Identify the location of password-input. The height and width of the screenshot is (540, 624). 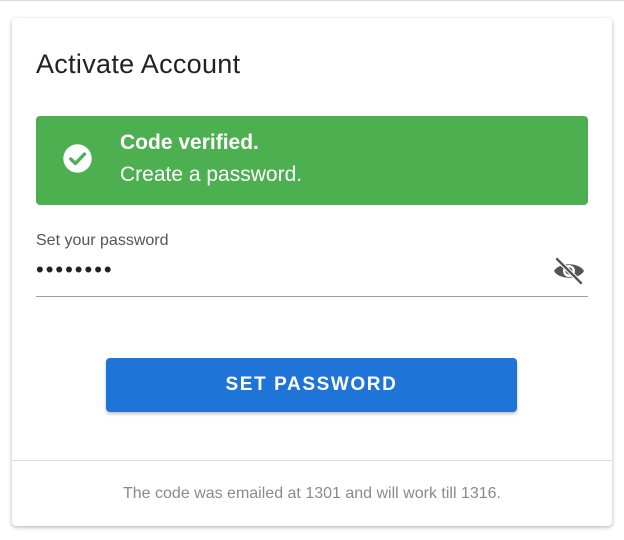
(286, 270).